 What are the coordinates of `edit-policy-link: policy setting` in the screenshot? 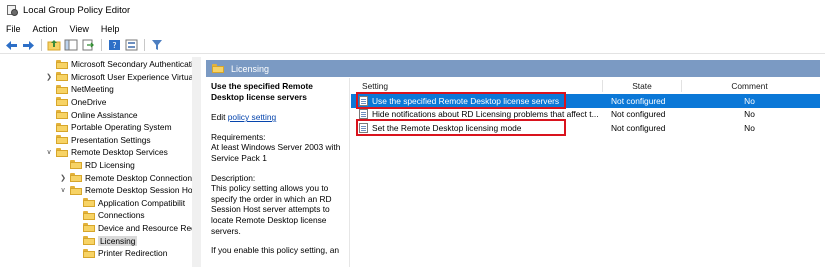 It's located at (252, 117).